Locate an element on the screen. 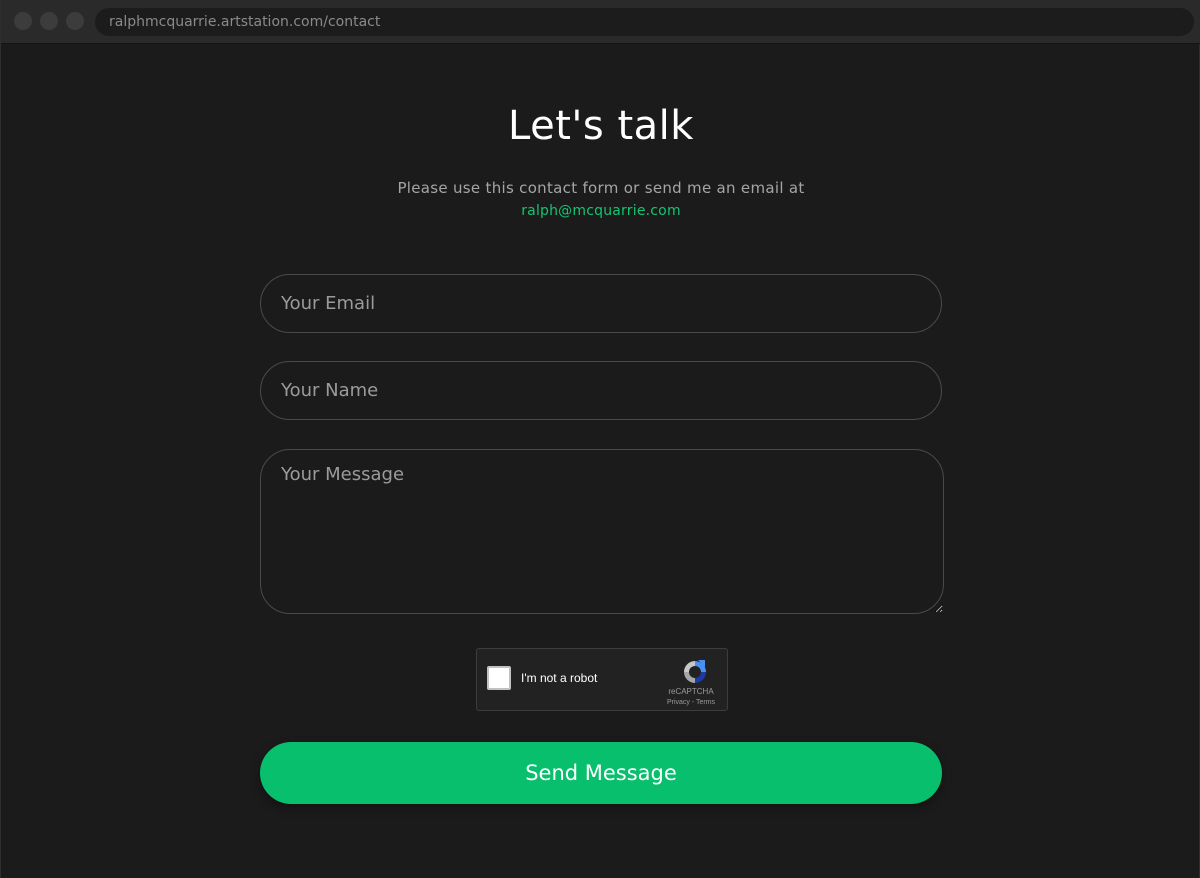 This screenshot has height=878, width=1200. email-field is located at coordinates (601, 303).